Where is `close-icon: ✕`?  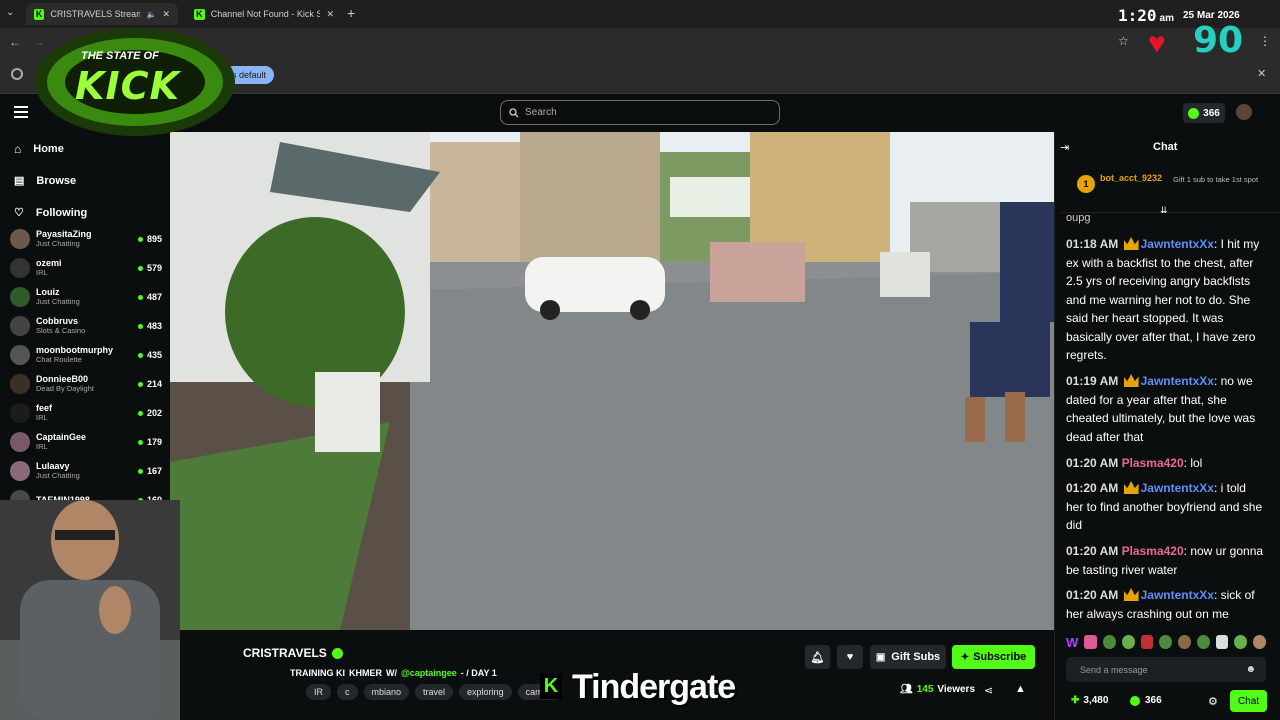 close-icon: ✕ is located at coordinates (1261, 73).